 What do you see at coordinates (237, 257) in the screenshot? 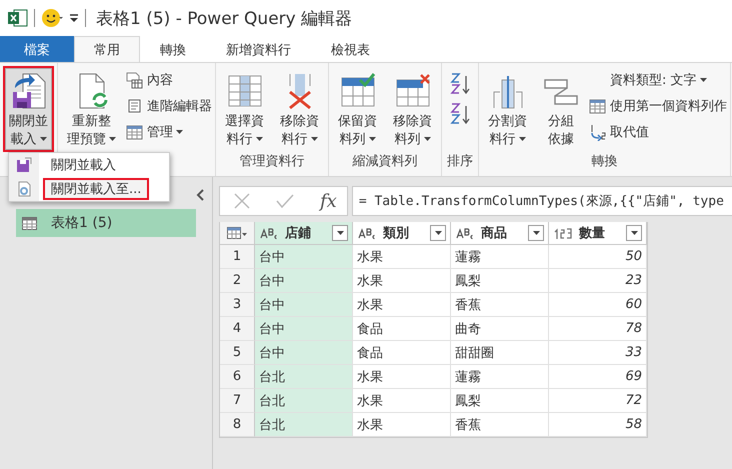
I see `row-number: 1` at bounding box center [237, 257].